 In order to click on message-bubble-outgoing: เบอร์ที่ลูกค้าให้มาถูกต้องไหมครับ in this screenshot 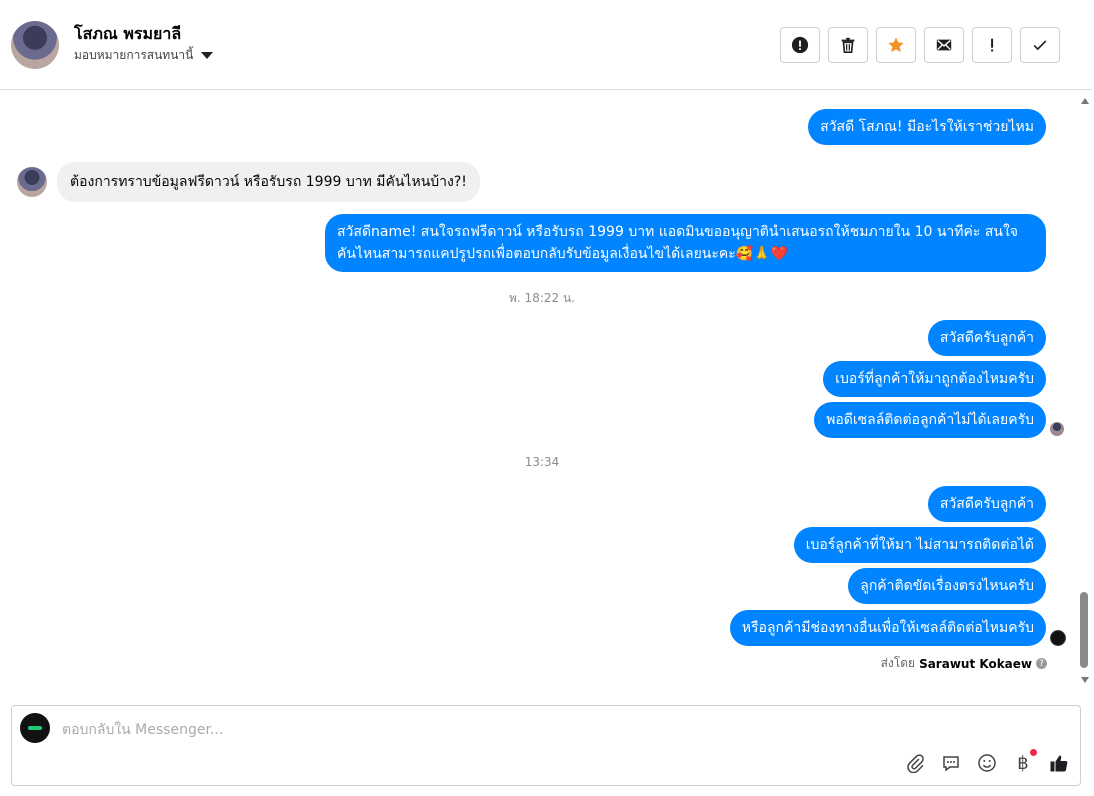, I will do `click(934, 379)`.